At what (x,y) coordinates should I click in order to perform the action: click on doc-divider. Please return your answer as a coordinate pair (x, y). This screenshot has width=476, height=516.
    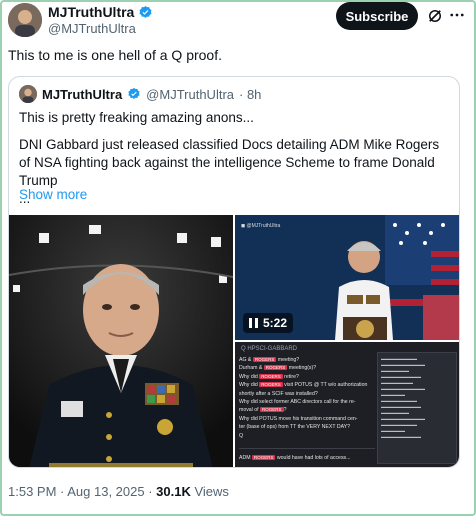
    Looking at the image, I should click on (307, 448).